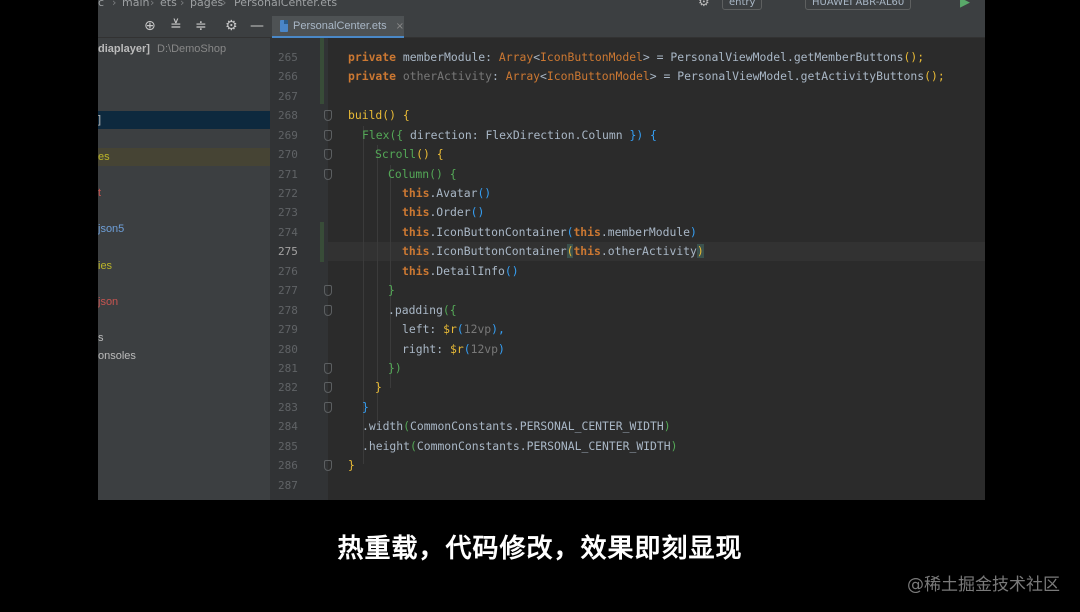  I want to click on line-number: 266, so click(288, 76).